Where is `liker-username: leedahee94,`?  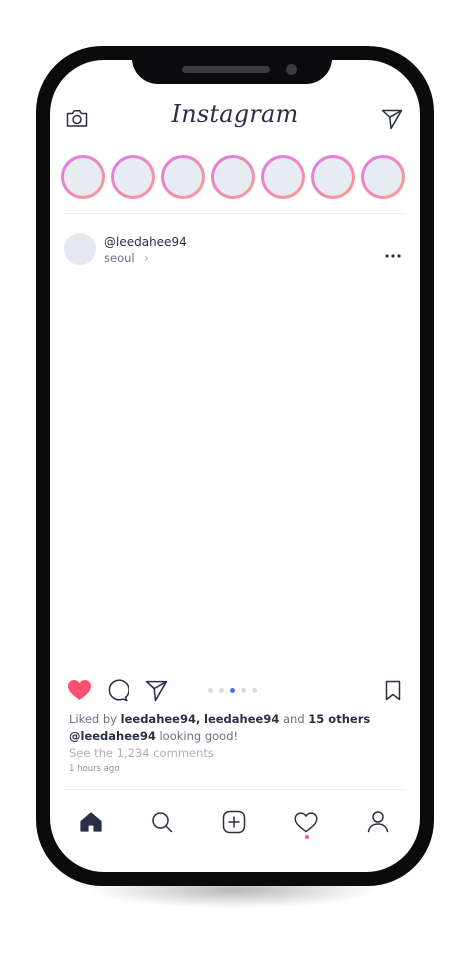
liker-username: leedahee94, is located at coordinates (161, 719).